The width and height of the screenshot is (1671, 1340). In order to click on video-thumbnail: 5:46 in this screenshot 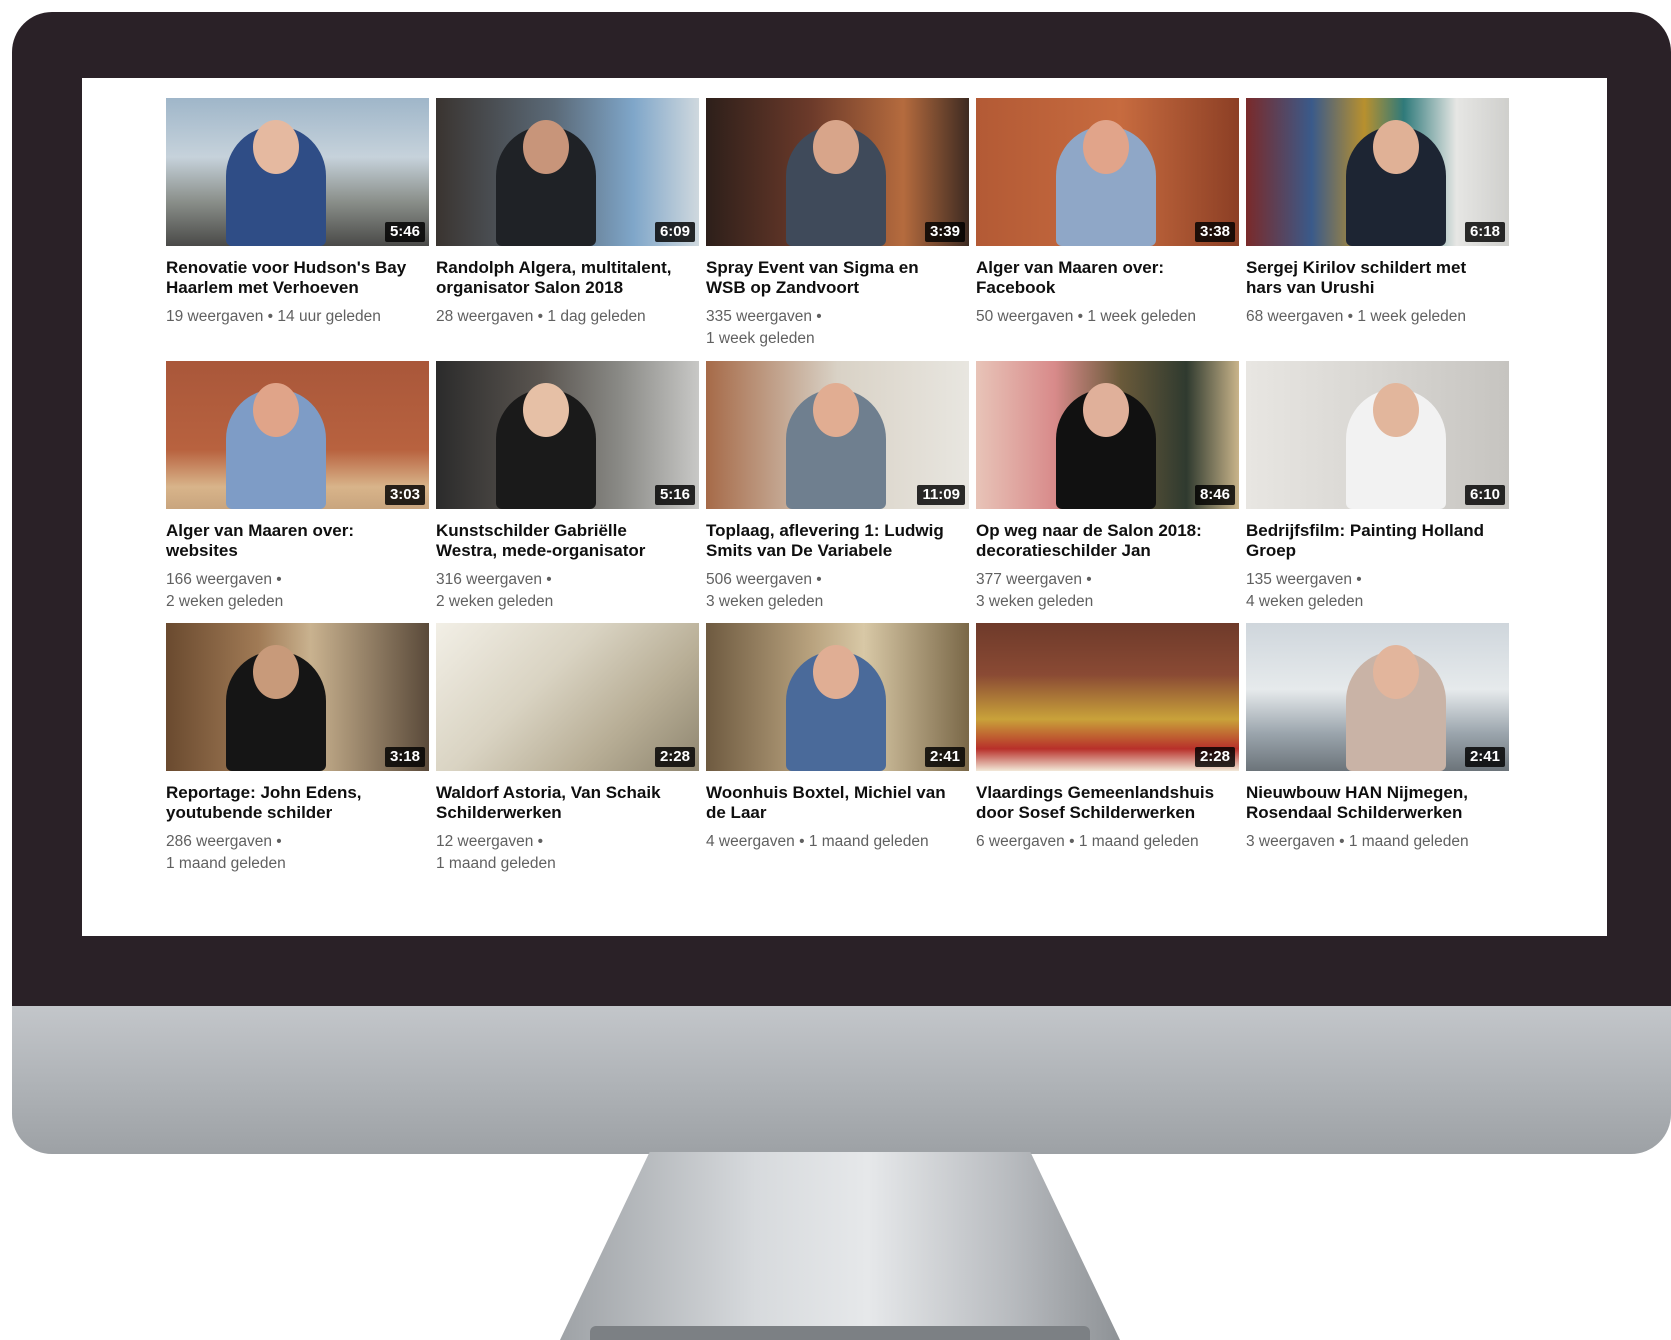, I will do `click(297, 172)`.